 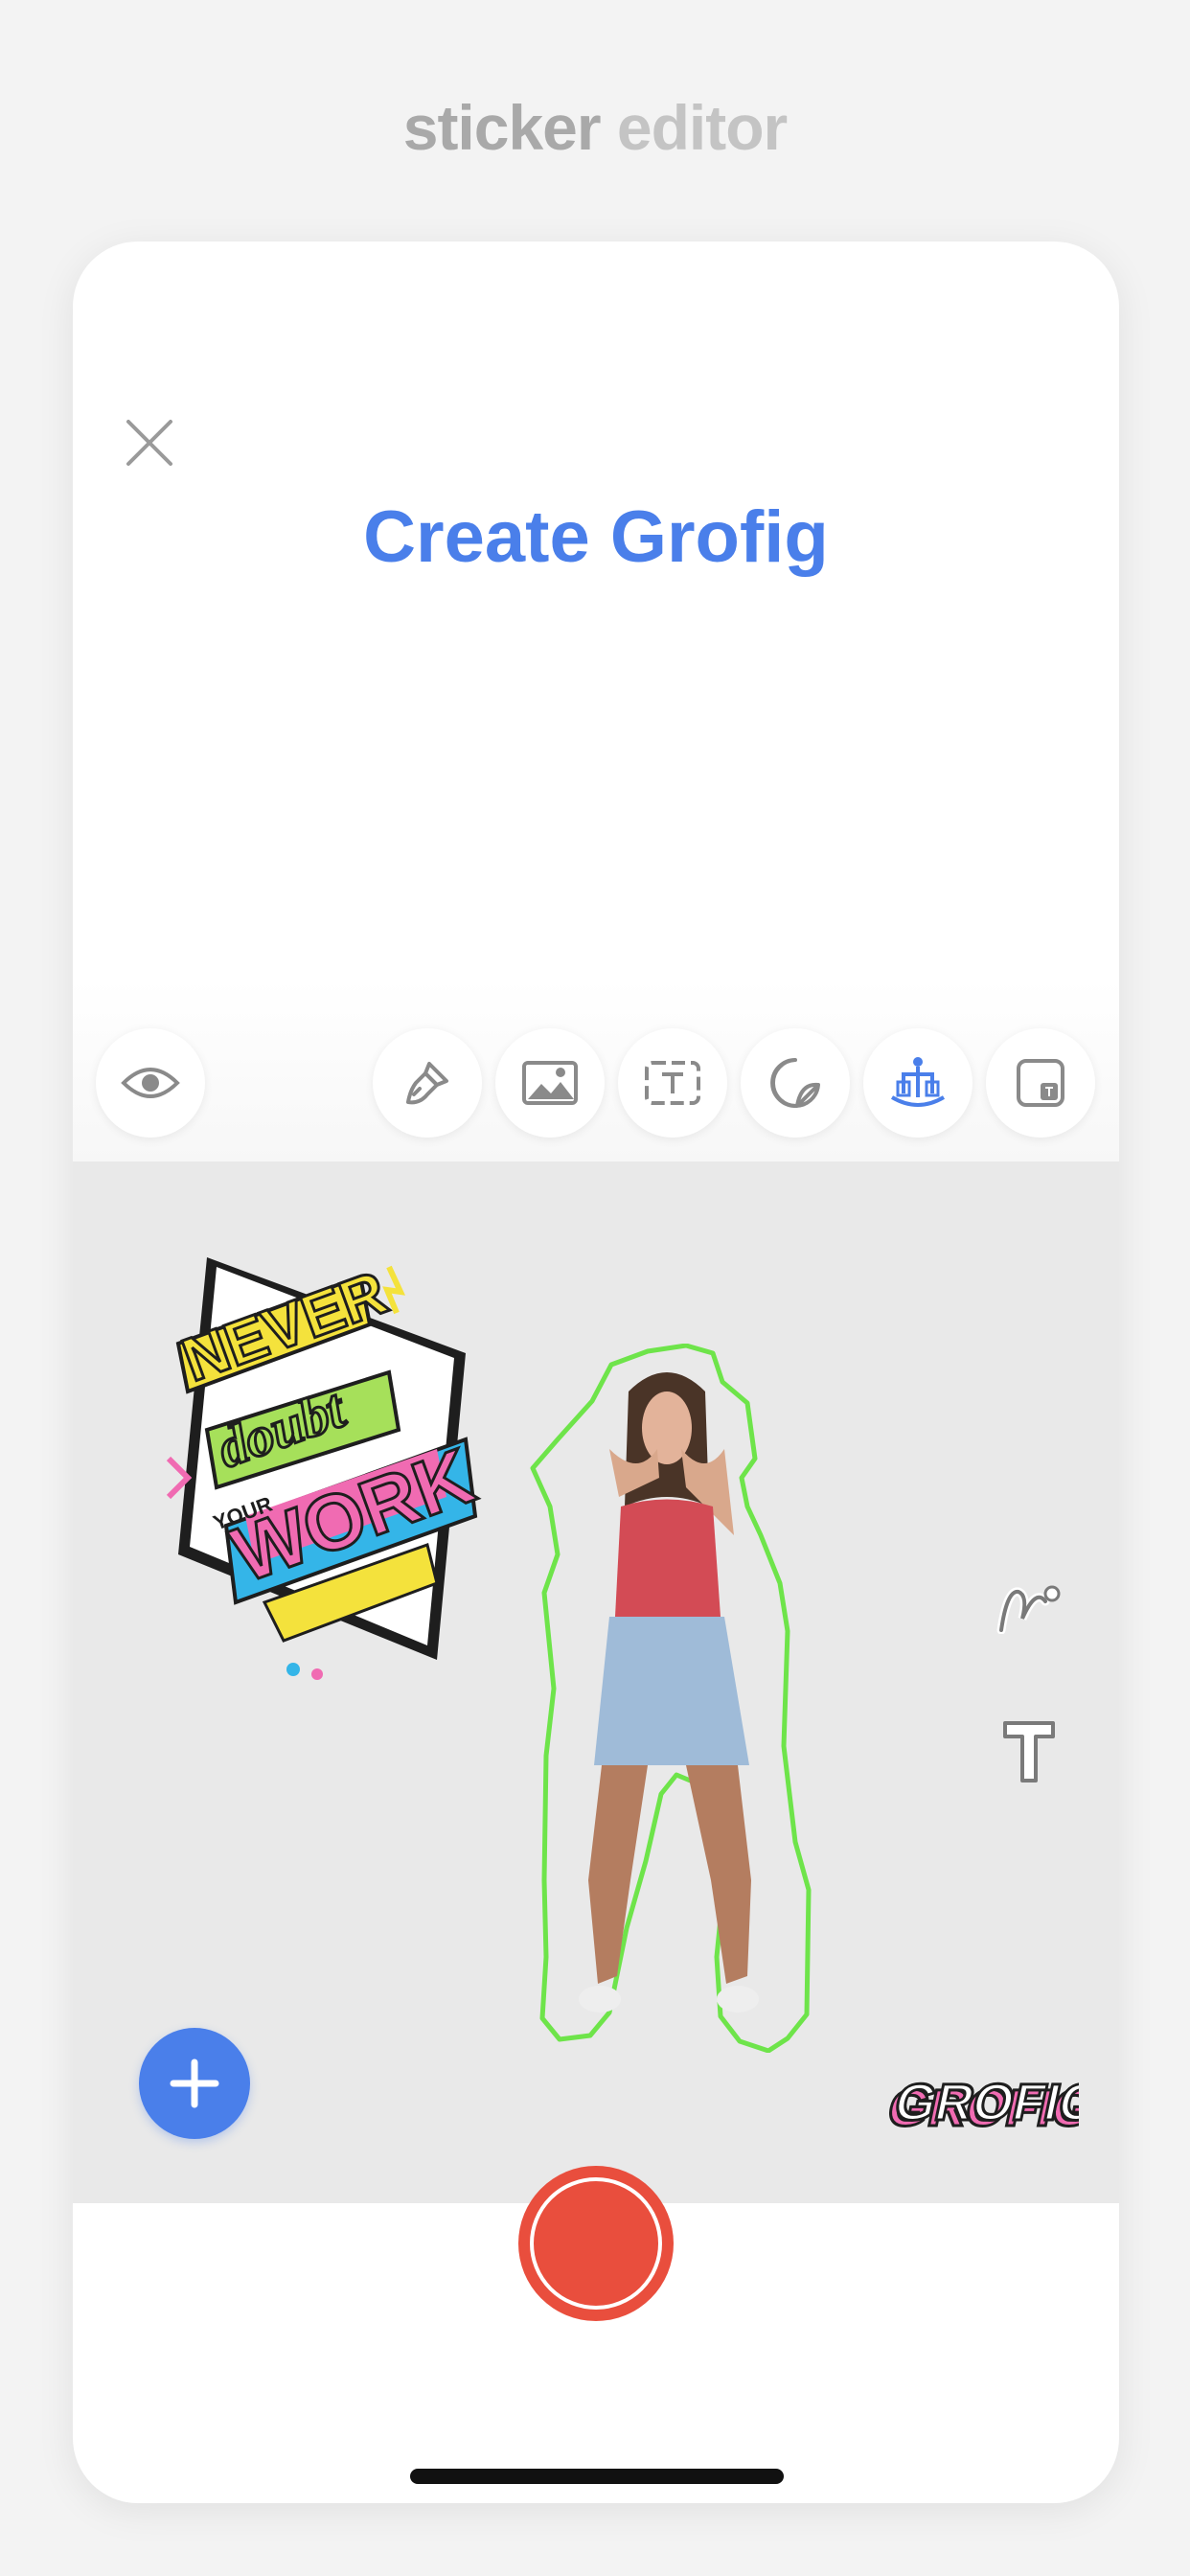 I want to click on visibility-toggle-button, so click(x=151, y=1083).